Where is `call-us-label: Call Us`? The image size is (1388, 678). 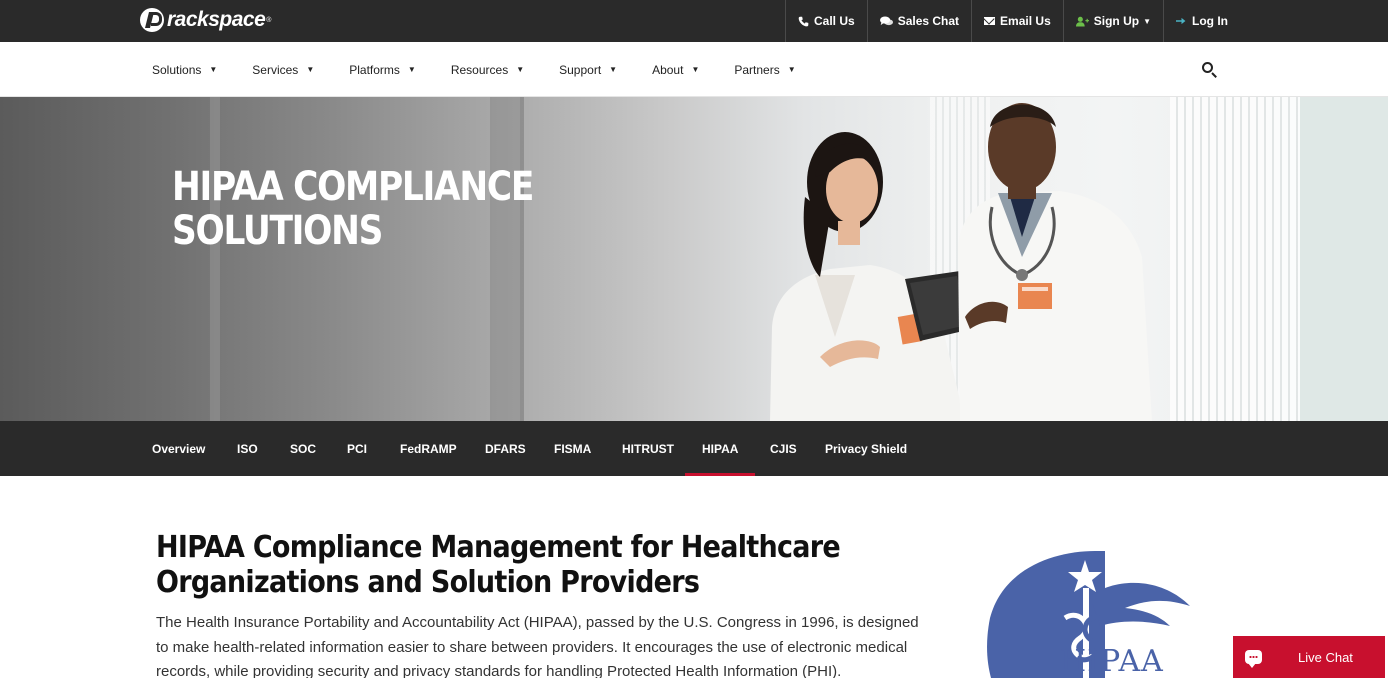 call-us-label: Call Us is located at coordinates (834, 21).